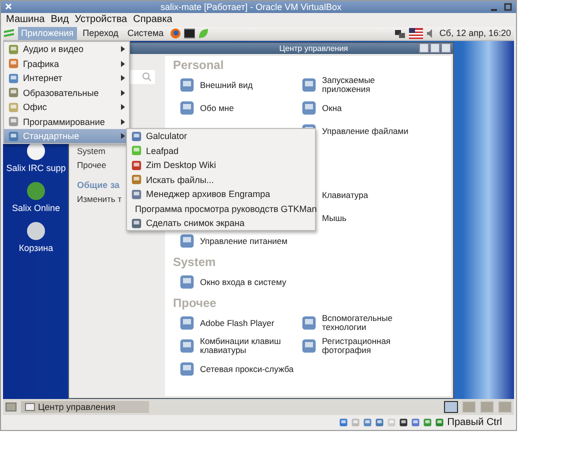 The height and width of the screenshot is (449, 572). I want to click on applet-label: Клавиатура, so click(372, 195).